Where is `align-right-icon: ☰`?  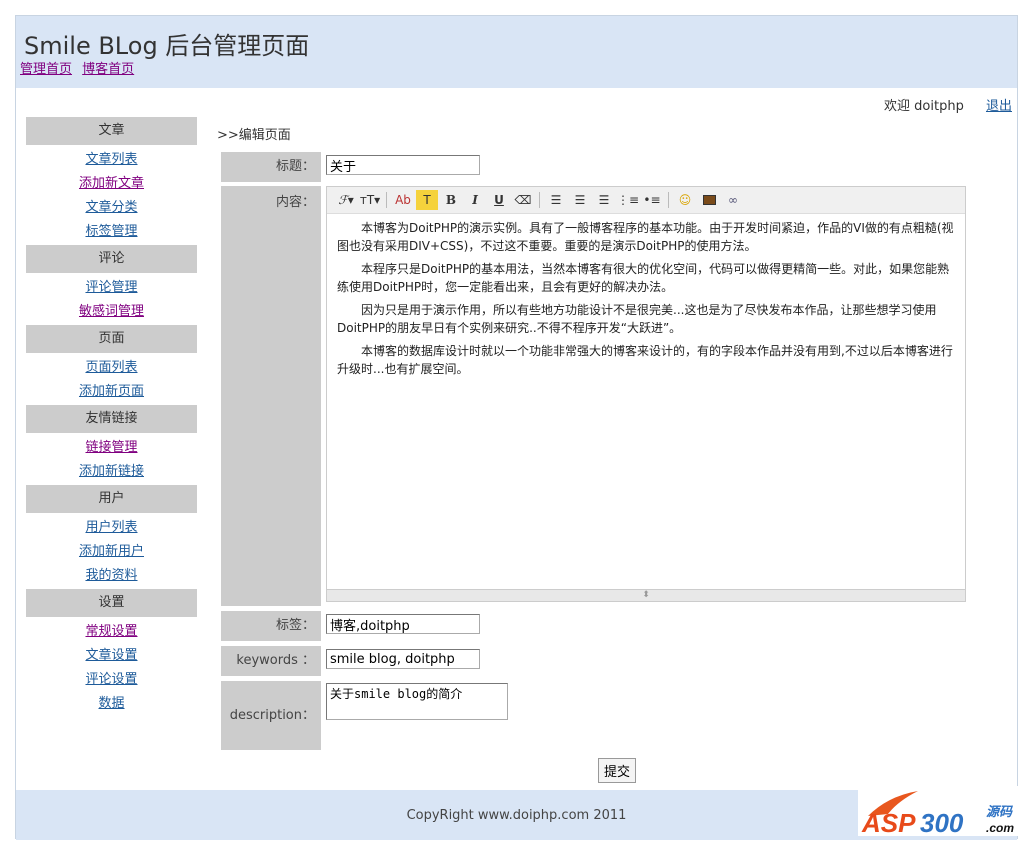
align-right-icon: ☰ is located at coordinates (604, 200).